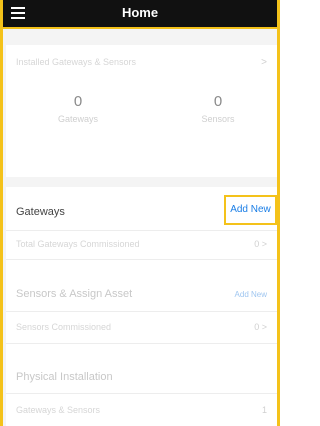  What do you see at coordinates (78, 101) in the screenshot?
I see `gateways-count: 0` at bounding box center [78, 101].